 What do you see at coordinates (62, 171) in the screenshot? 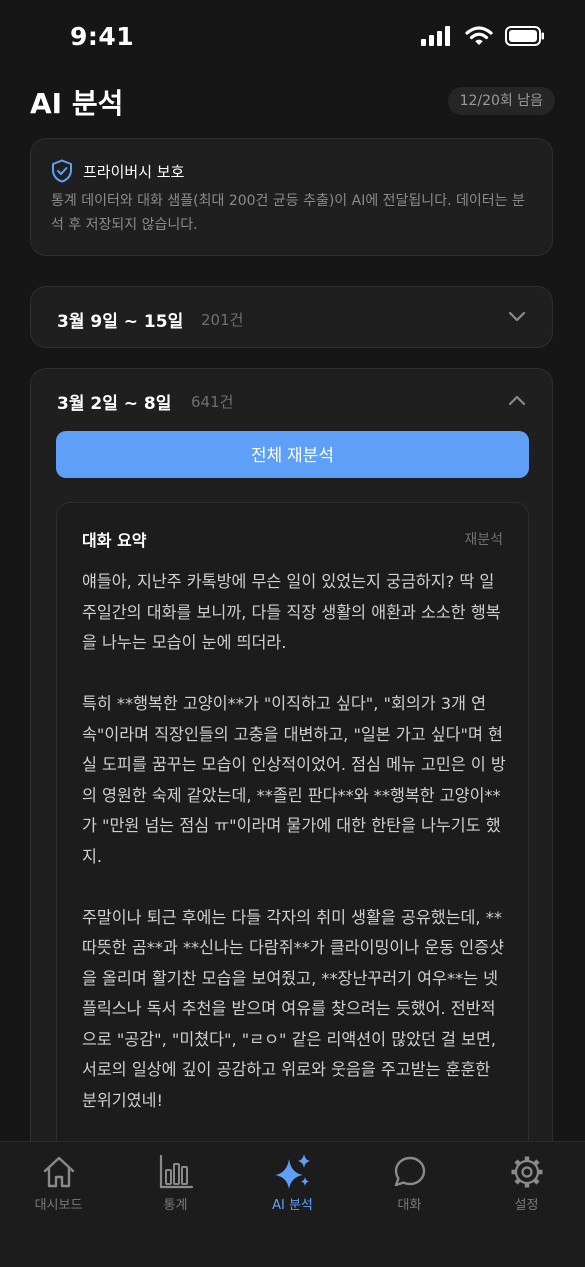
I see `shield-check-icon` at bounding box center [62, 171].